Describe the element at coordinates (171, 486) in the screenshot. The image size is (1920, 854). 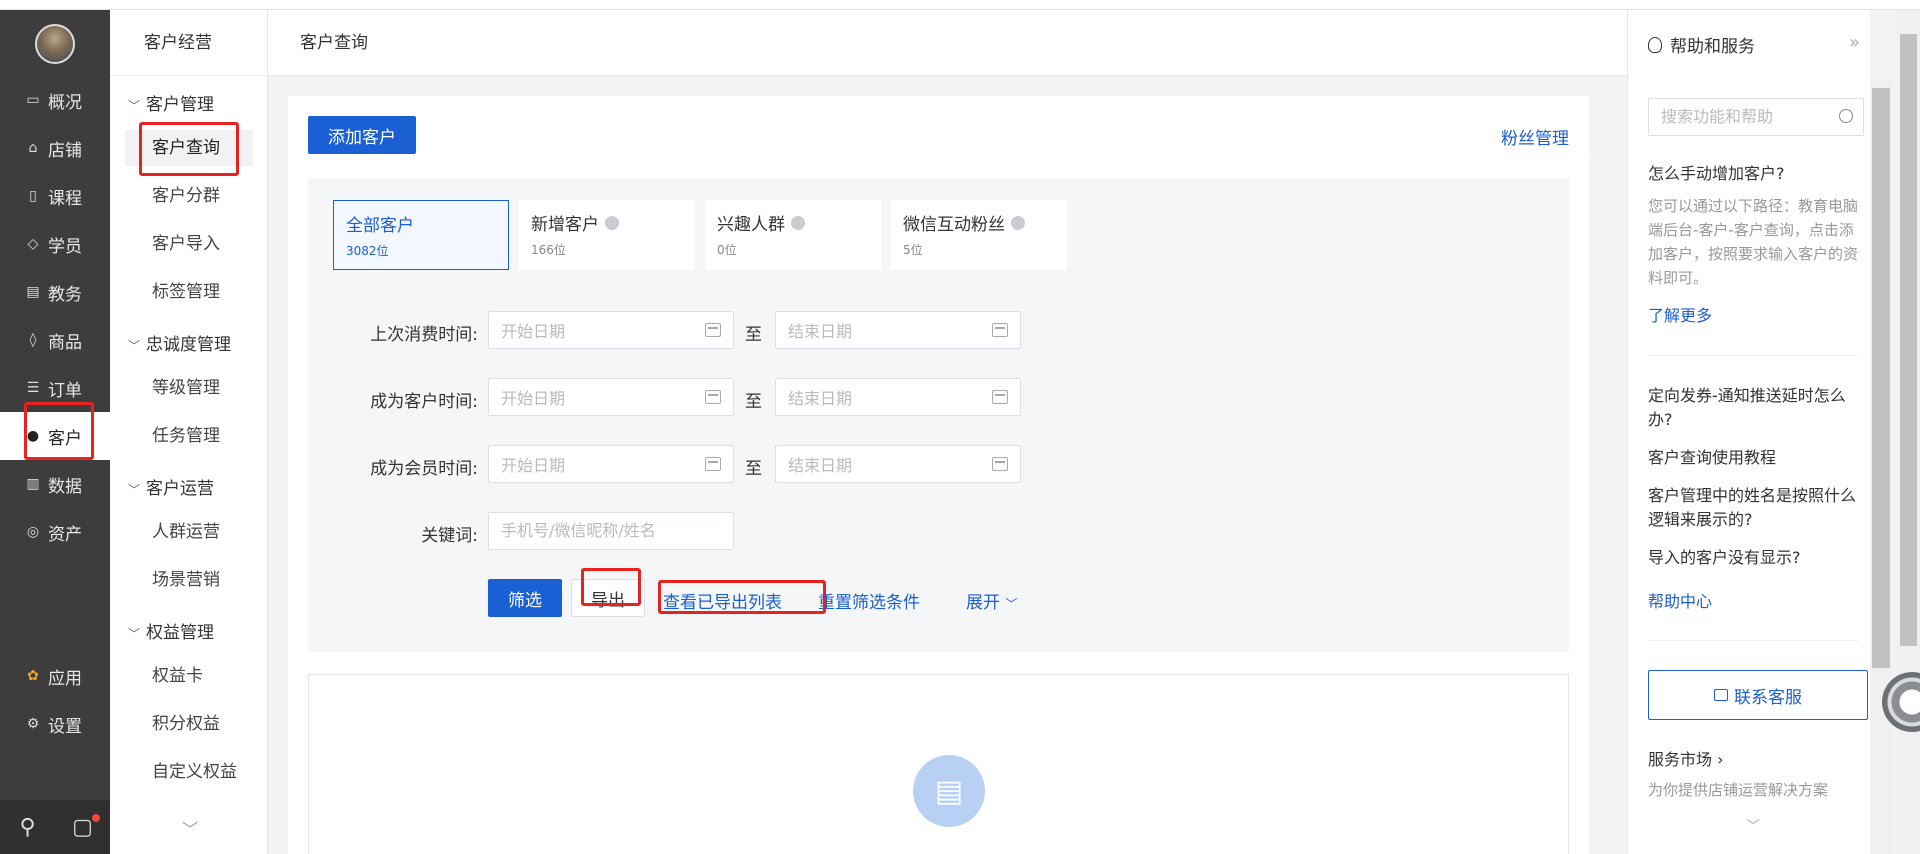
I see `group-operations: ﹀ 客户运营` at that location.